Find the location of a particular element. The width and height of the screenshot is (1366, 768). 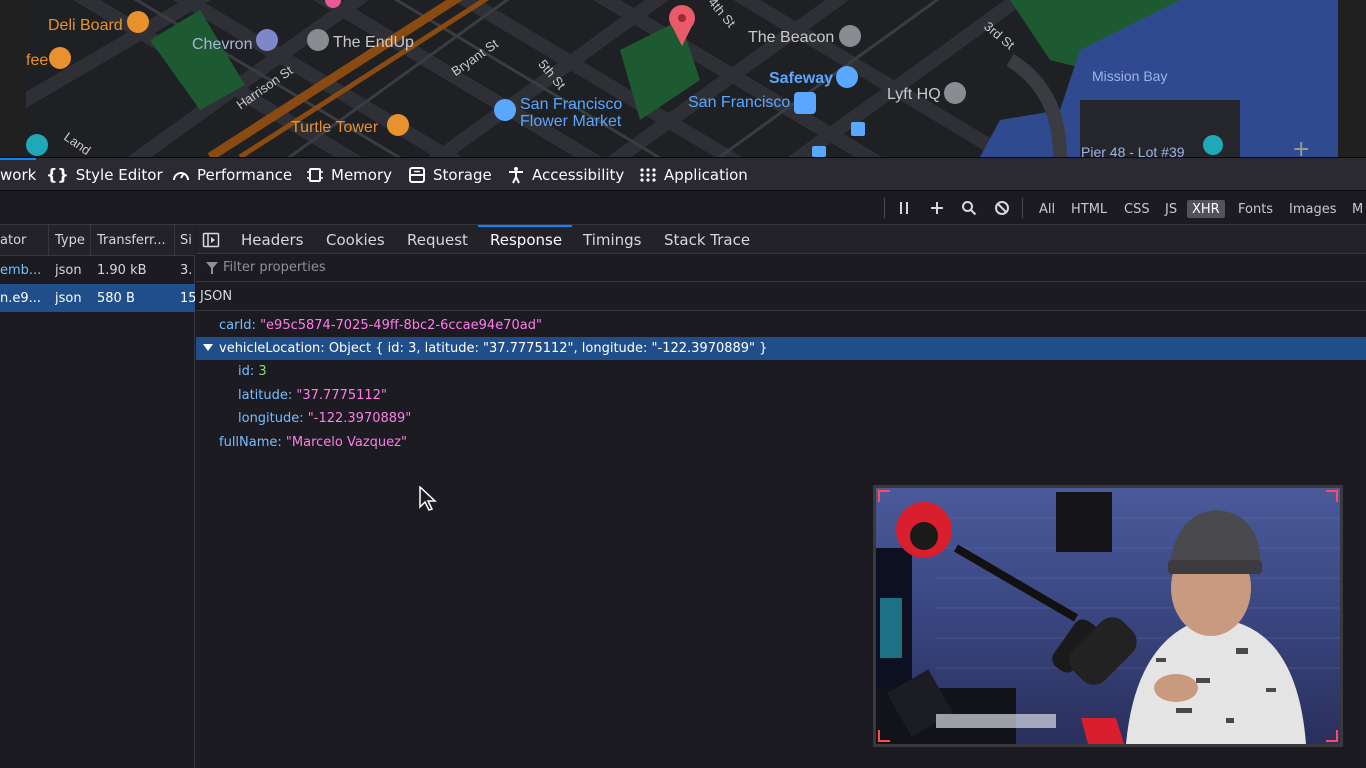

braces-icon: {} is located at coordinates (57, 174).